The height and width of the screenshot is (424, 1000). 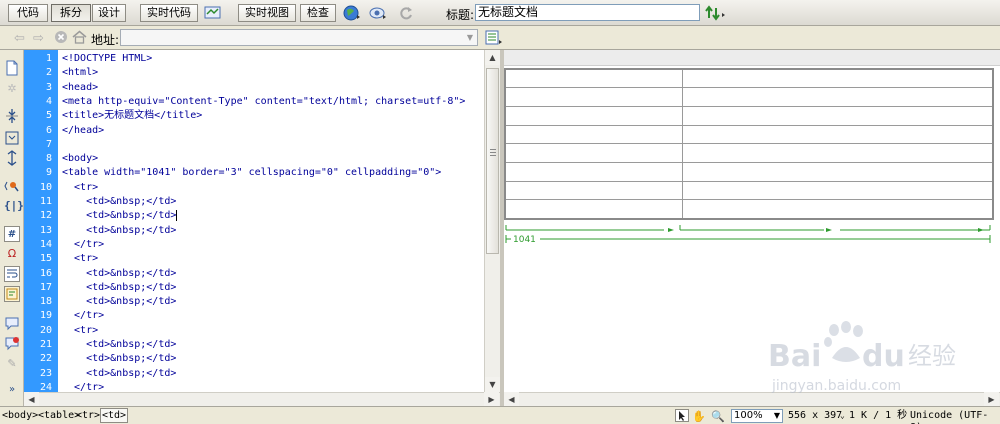 I want to click on scroll-down-arrow-icon: ▼, so click(x=492, y=384).